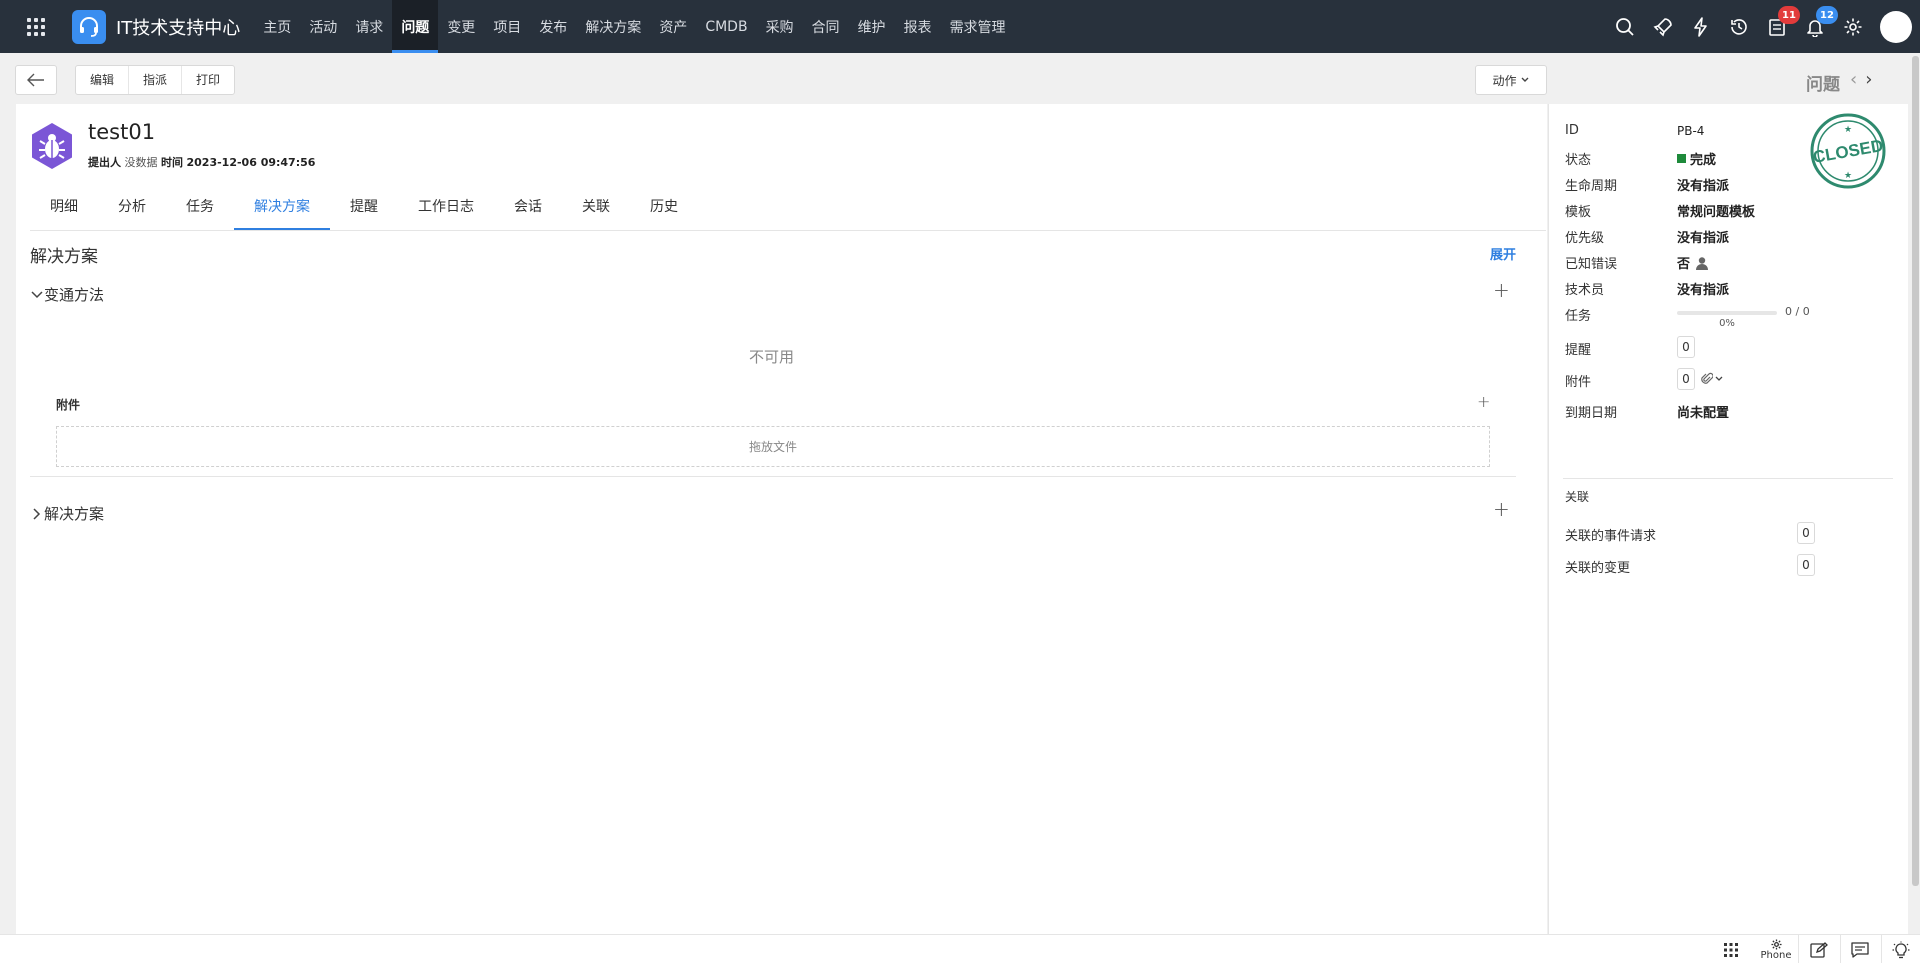 The width and height of the screenshot is (1920, 963). I want to click on previous-record-icon: ‹, so click(1853, 80).